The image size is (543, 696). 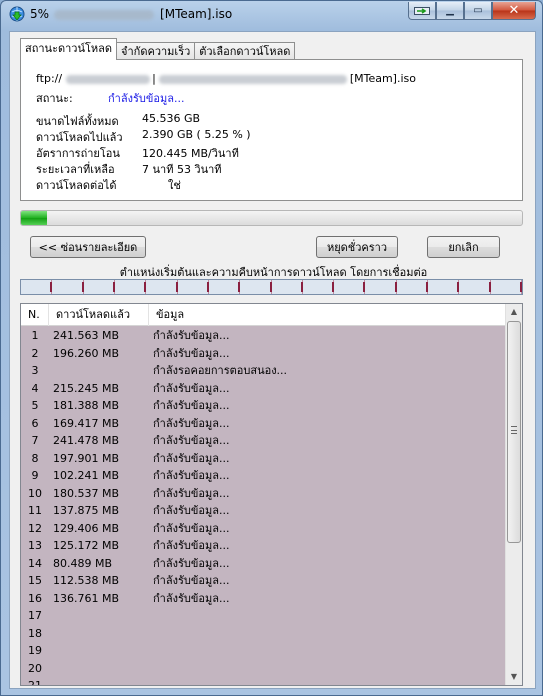 I want to click on row-downloaded: 241.563 MB, so click(x=86, y=335).